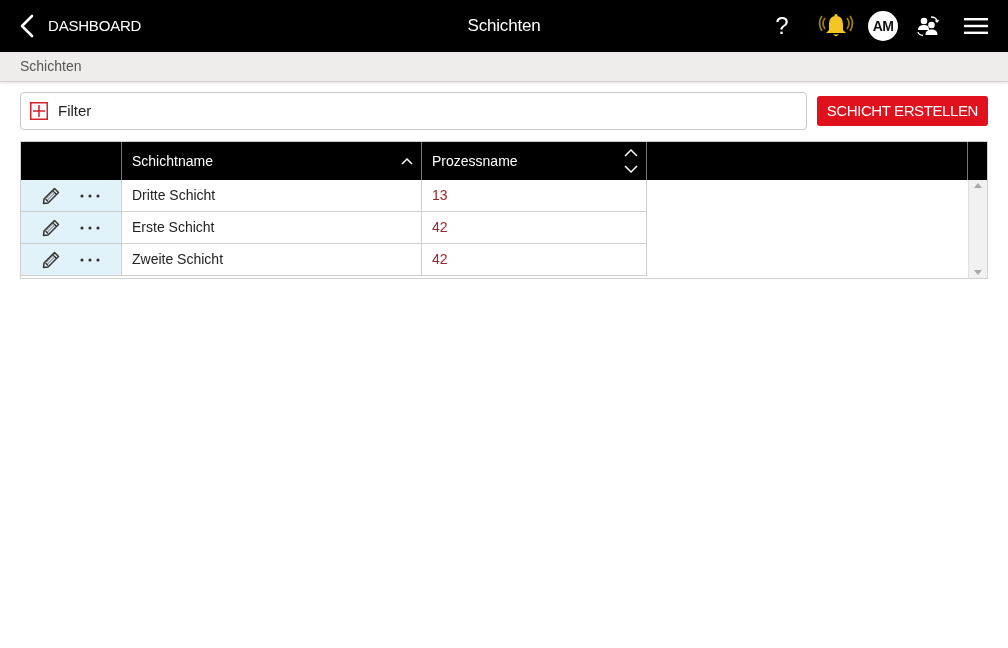 This screenshot has height=648, width=1008. Describe the element at coordinates (51, 66) in the screenshot. I see `breadcrumb-item: Schichten` at that location.